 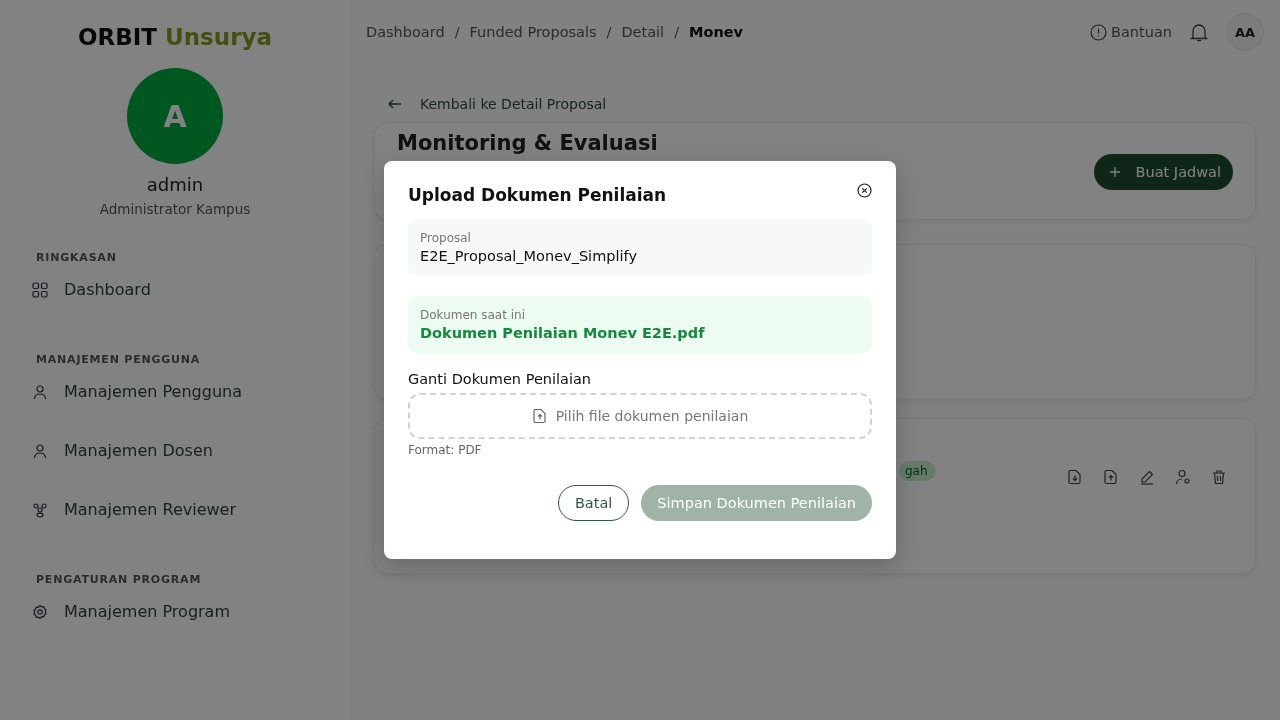 What do you see at coordinates (864, 190) in the screenshot?
I see `close-icon` at bounding box center [864, 190].